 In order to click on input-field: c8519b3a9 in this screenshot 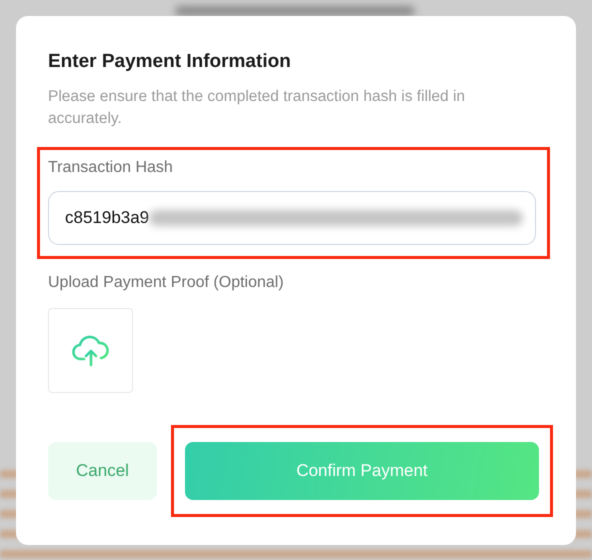, I will do `click(292, 218)`.